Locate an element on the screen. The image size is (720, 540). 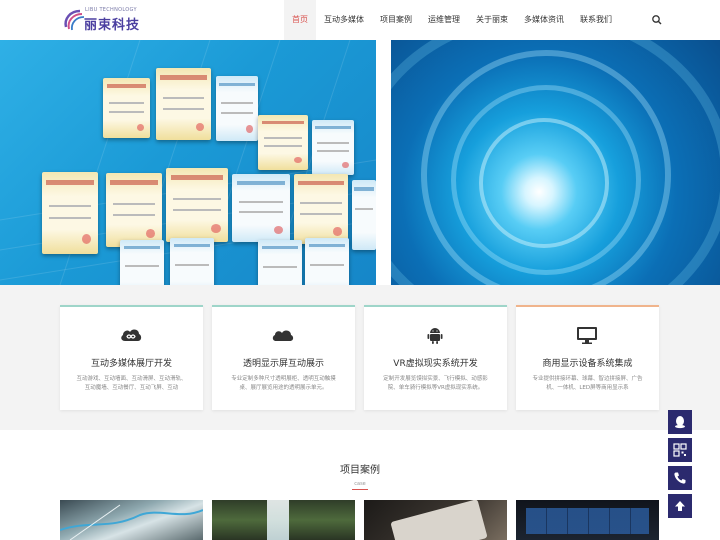
service-title: 商用显示设备系统集成 is located at coordinates (587, 364).